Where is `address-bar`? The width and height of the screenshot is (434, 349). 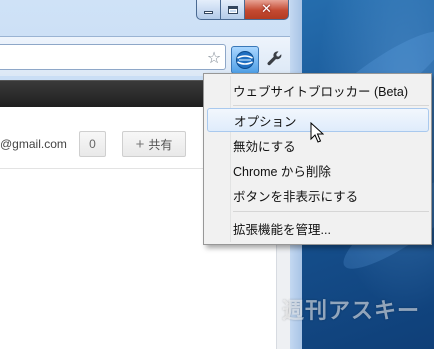
address-bar is located at coordinates (113, 57).